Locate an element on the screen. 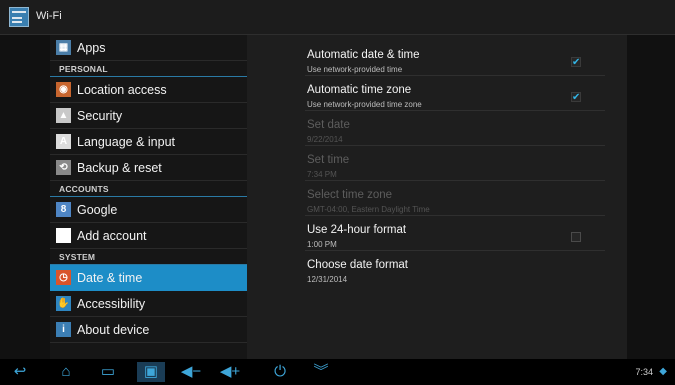  sidebar-item: ✋ Accessibility is located at coordinates (148, 304).